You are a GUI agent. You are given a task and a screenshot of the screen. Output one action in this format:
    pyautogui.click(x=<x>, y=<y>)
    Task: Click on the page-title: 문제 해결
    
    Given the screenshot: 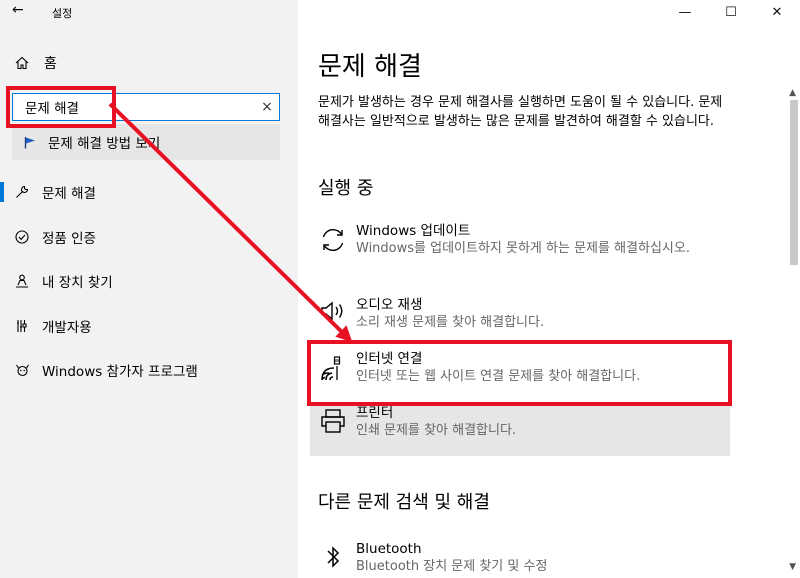 What is the action you would take?
    pyautogui.click(x=370, y=67)
    